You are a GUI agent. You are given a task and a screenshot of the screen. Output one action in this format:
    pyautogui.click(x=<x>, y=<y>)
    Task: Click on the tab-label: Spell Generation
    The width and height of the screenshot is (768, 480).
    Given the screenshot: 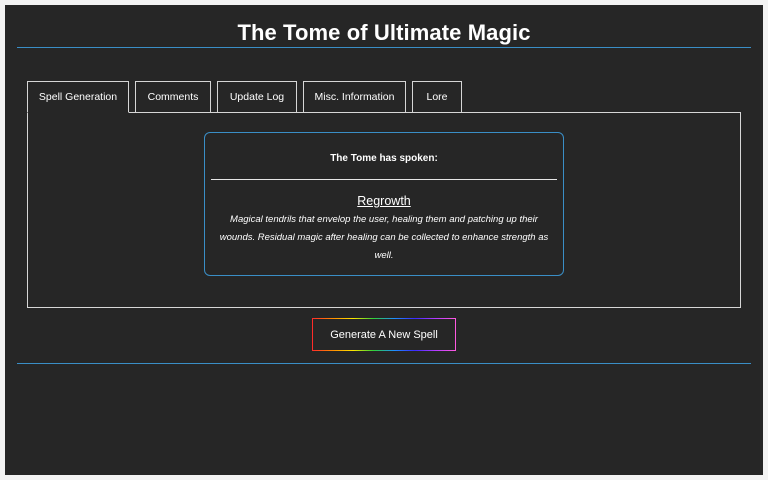 What is the action you would take?
    pyautogui.click(x=78, y=97)
    